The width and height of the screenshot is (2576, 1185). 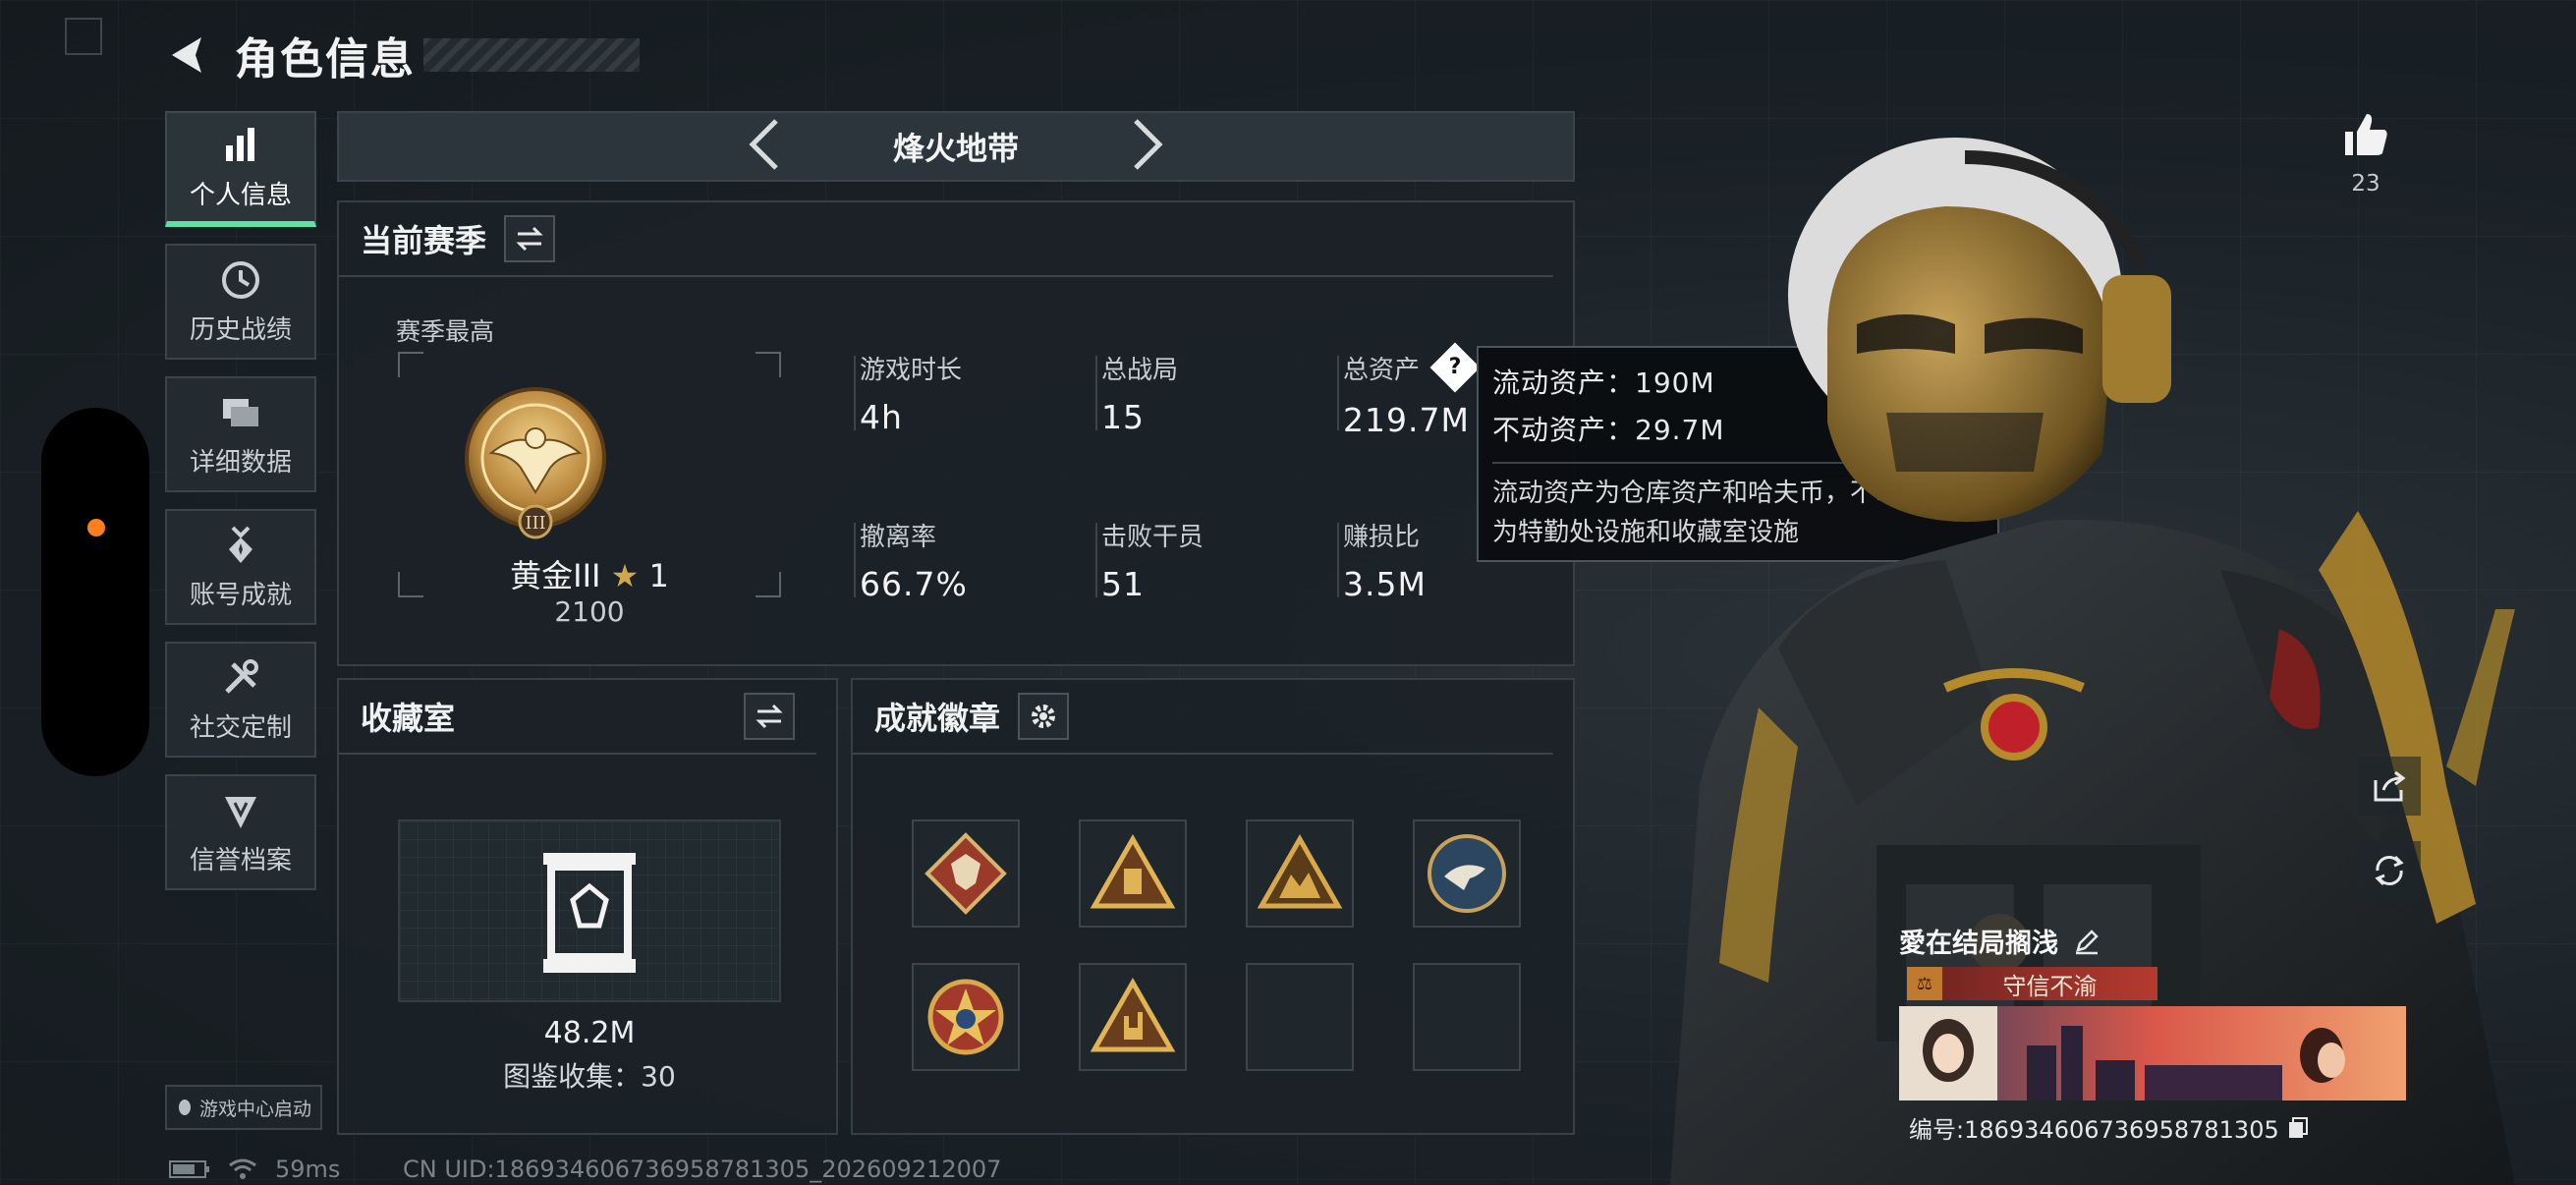 I want to click on stat-playtime: 游戏时长 4h, so click(x=908, y=393).